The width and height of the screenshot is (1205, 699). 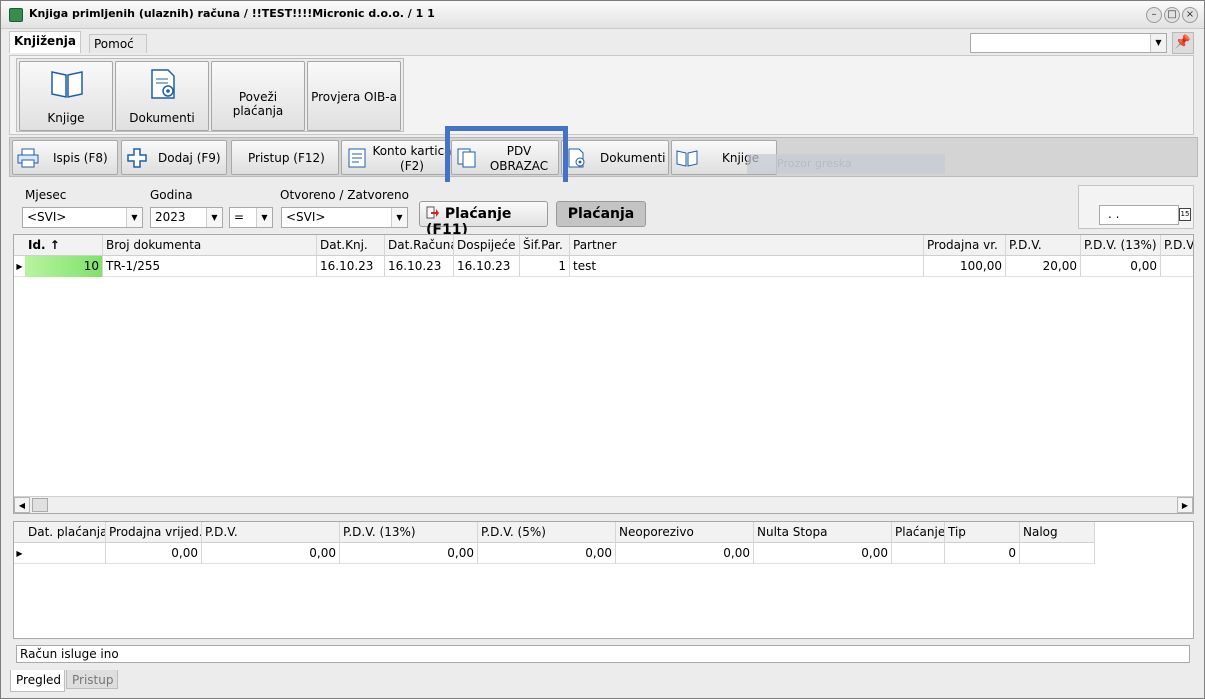 I want to click on operator-select: = ▼, so click(x=251, y=217).